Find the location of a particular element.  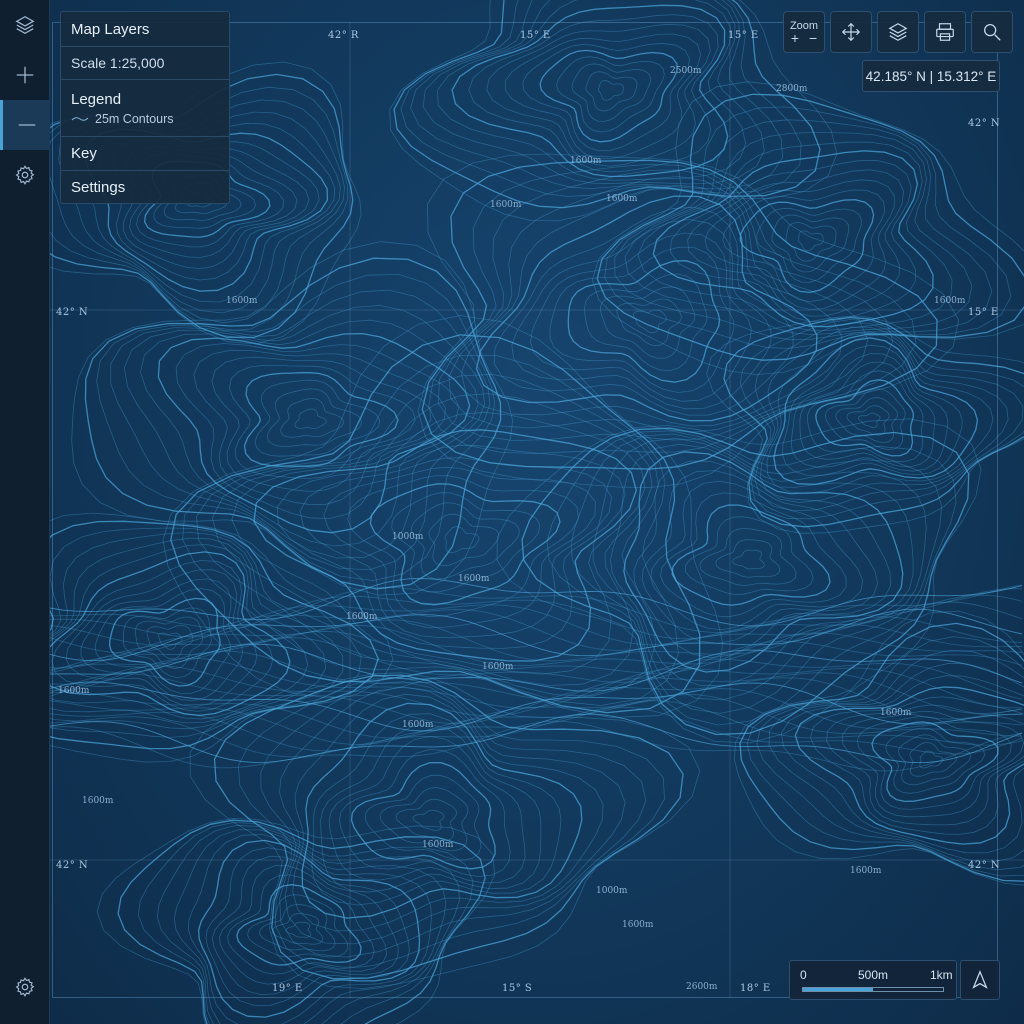

minus-icon is located at coordinates (26, 125).